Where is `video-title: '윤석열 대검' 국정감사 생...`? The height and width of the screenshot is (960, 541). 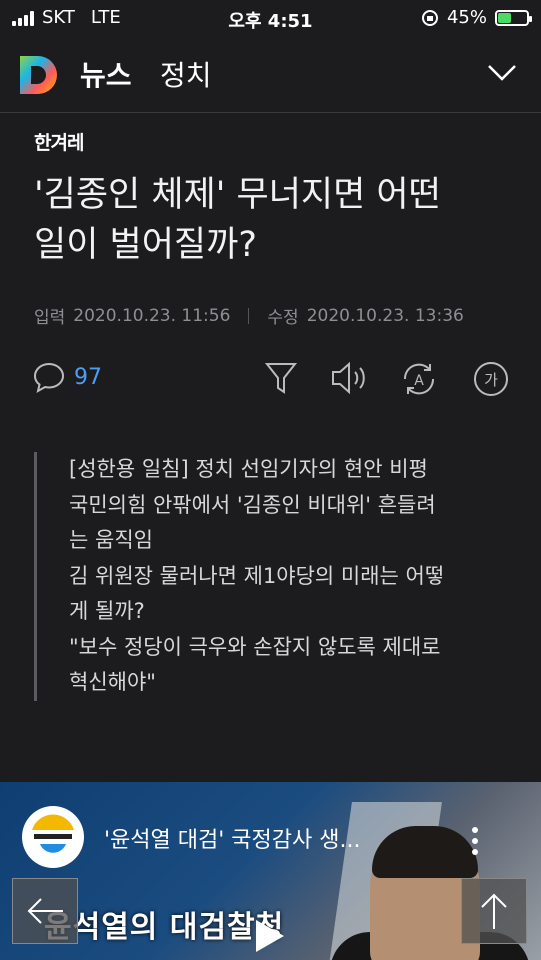 video-title: '윤석열 대검' 국정감사 생... is located at coordinates (232, 838).